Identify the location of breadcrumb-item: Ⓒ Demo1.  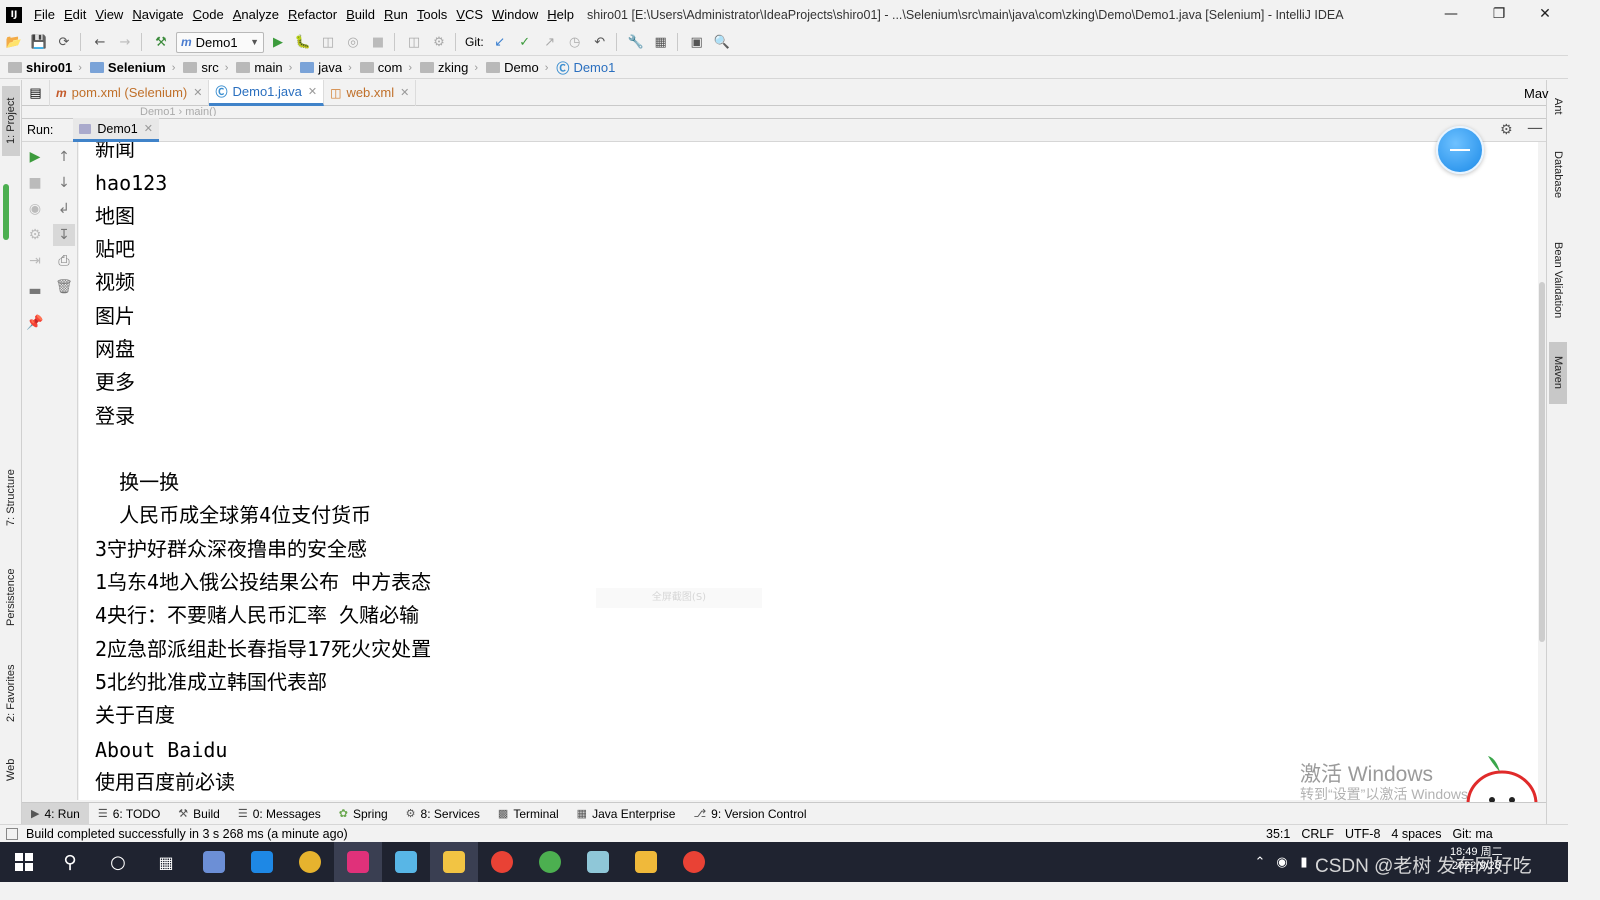
(585, 67).